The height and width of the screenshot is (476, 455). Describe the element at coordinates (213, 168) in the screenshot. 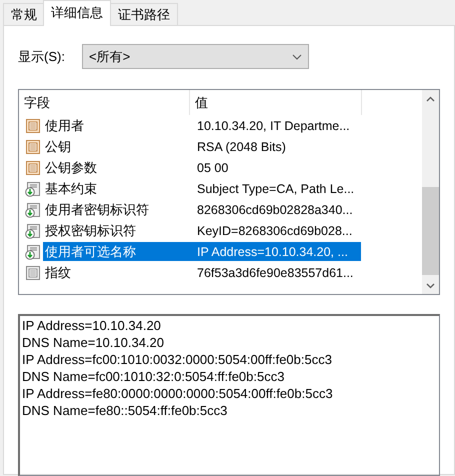

I see `field-value: 05 00` at that location.